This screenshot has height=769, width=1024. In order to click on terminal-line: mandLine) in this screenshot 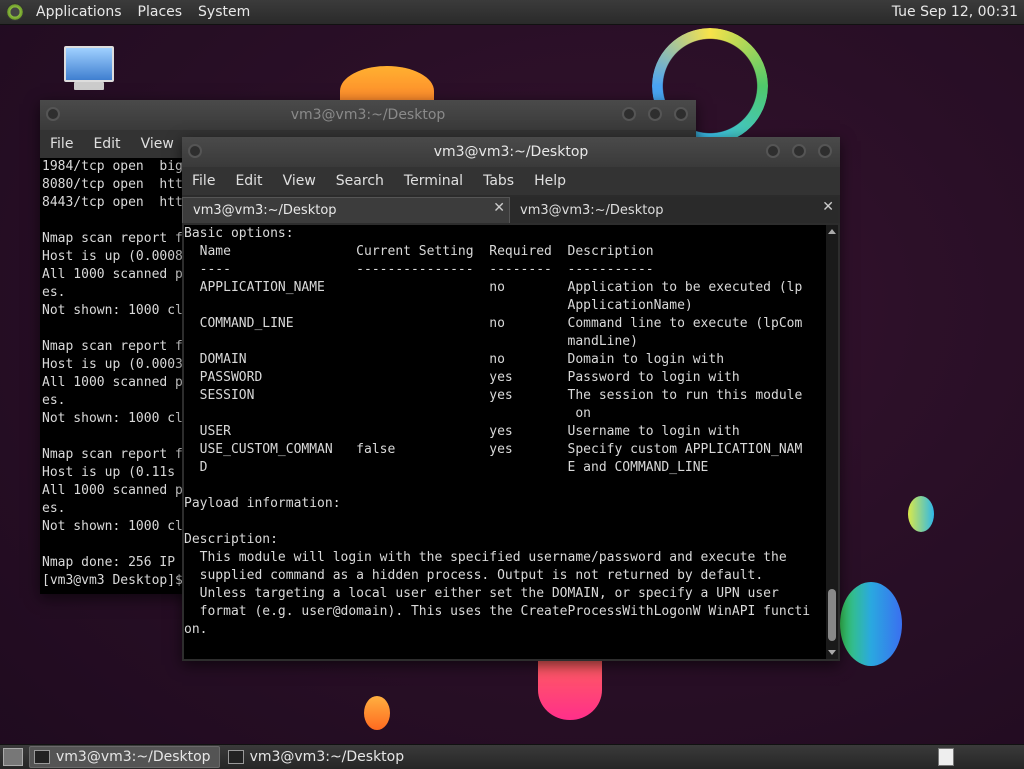, I will do `click(411, 341)`.